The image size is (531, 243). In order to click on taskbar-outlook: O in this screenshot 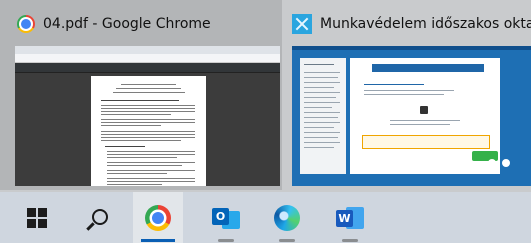, I will do `click(226, 217)`.